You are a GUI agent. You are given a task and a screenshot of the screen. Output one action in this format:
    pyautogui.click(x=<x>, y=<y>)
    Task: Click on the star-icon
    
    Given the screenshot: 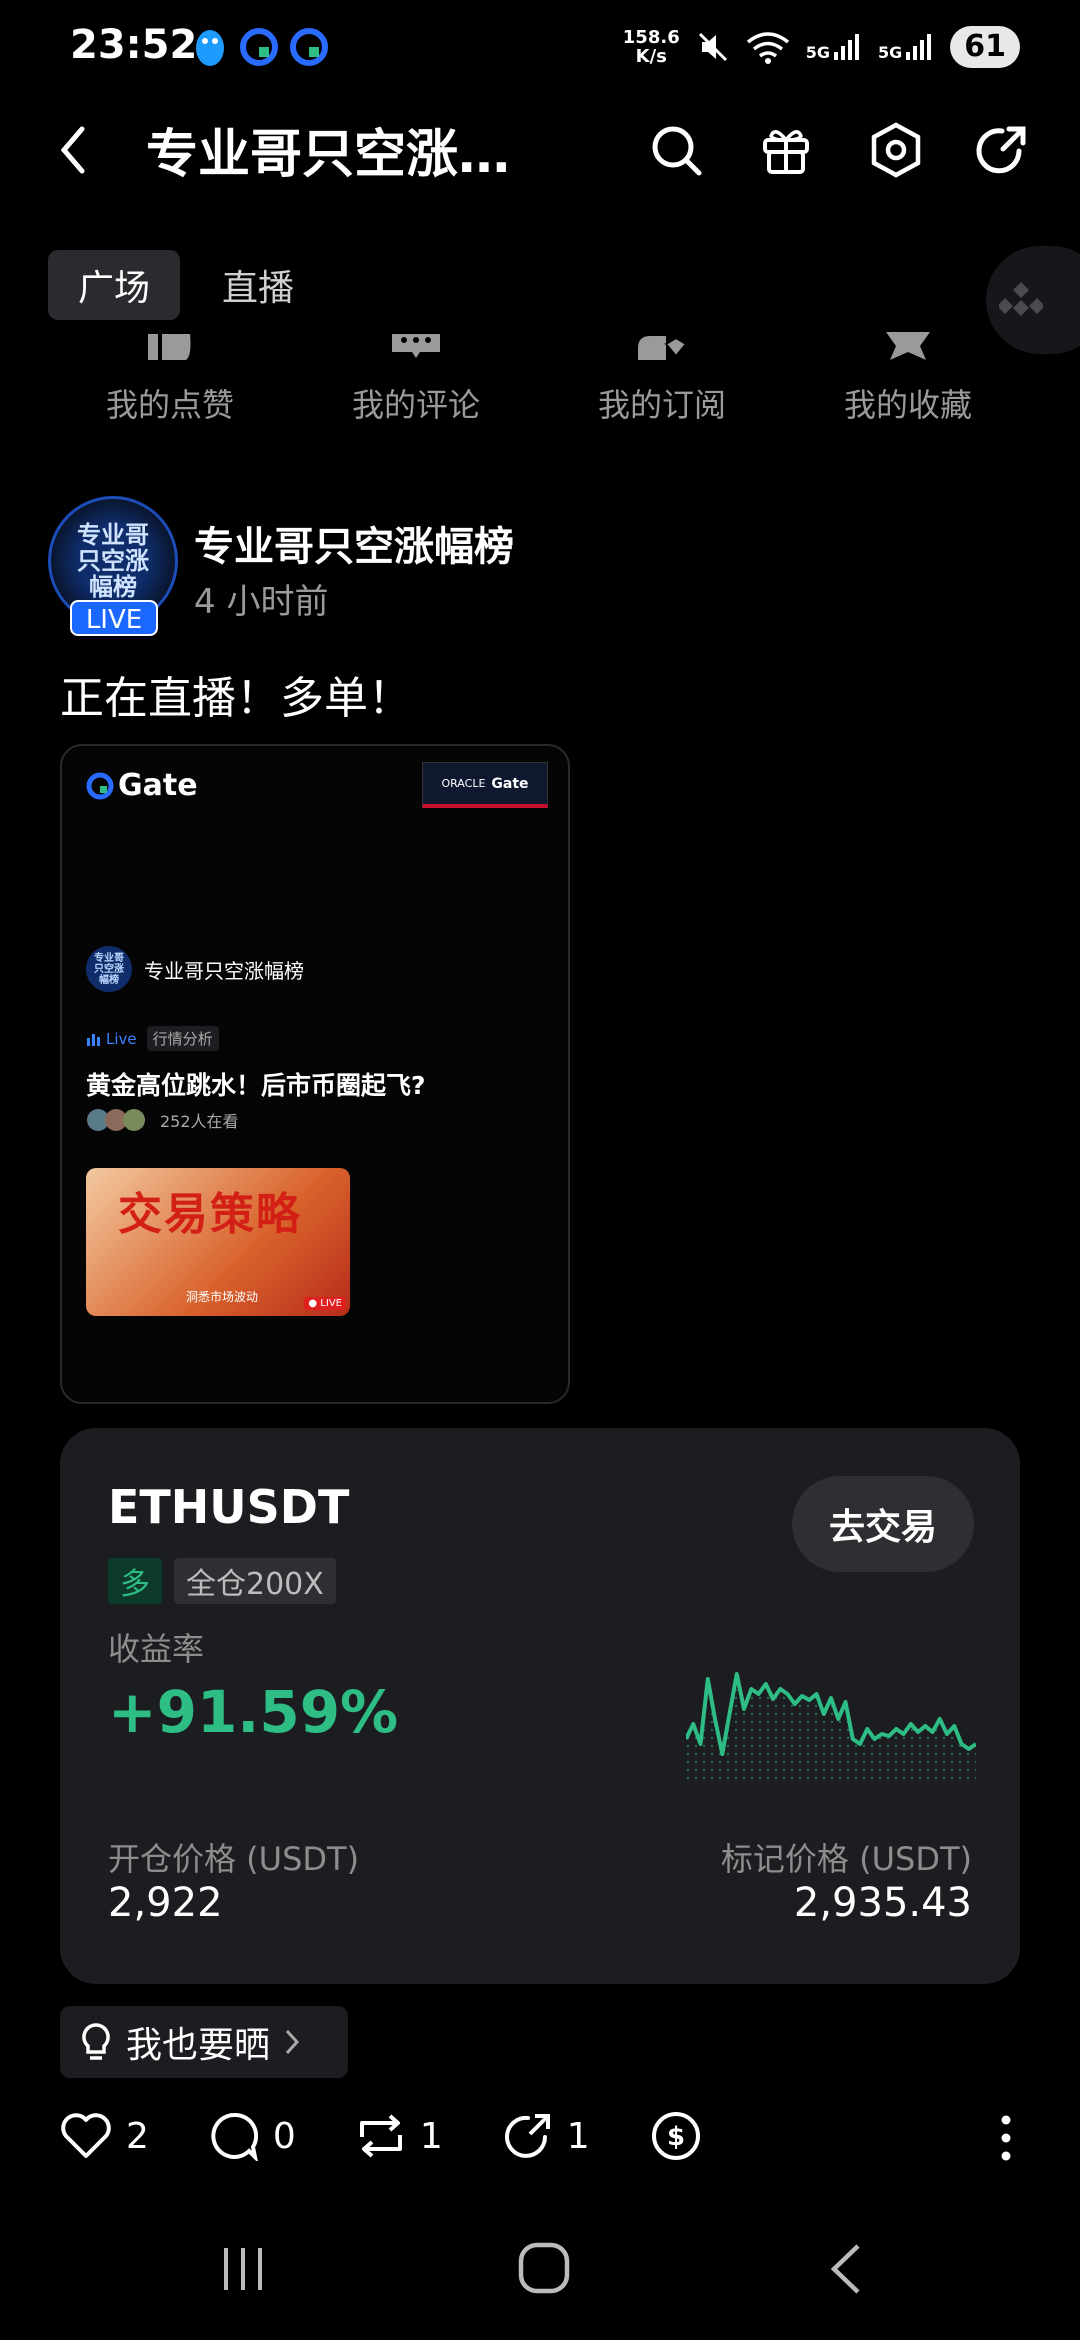 What is the action you would take?
    pyautogui.click(x=908, y=346)
    